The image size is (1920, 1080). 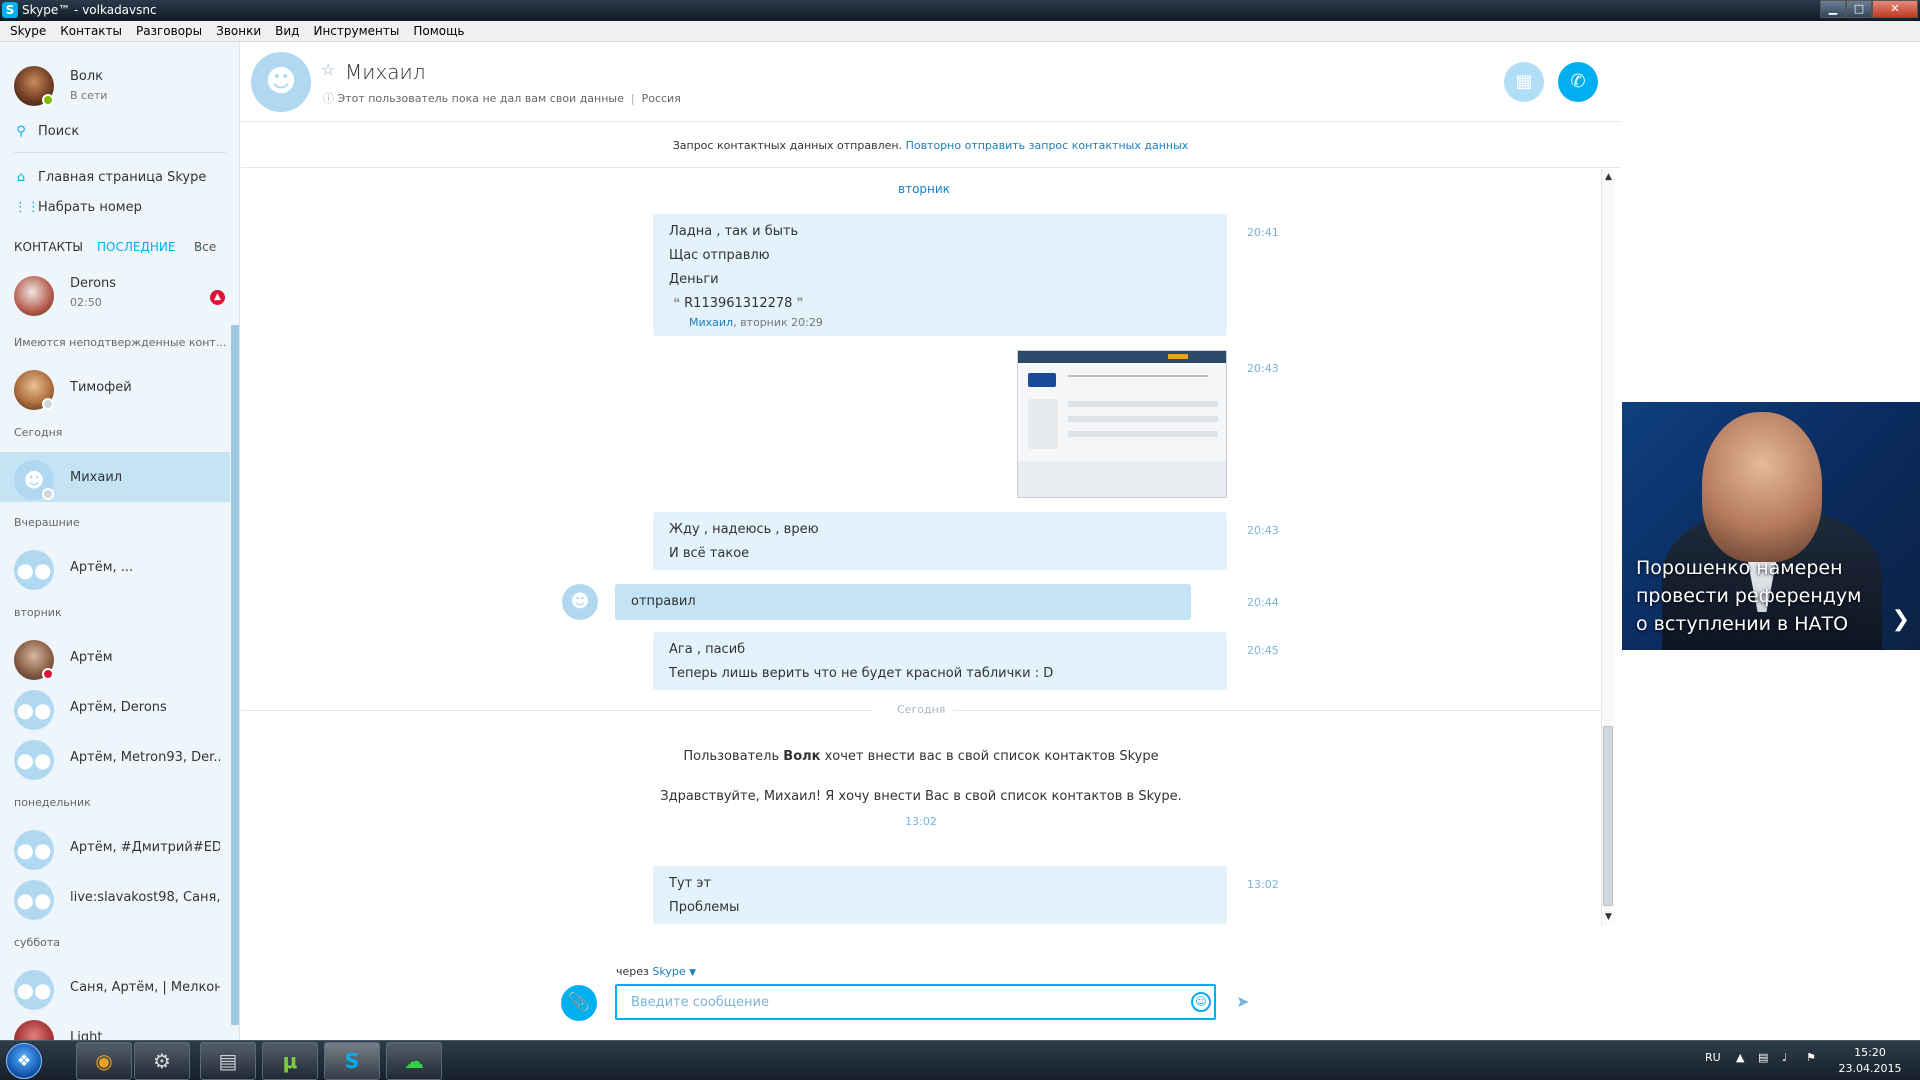 I want to click on contact-mikhail: ☻ Михаил, so click(x=115, y=477).